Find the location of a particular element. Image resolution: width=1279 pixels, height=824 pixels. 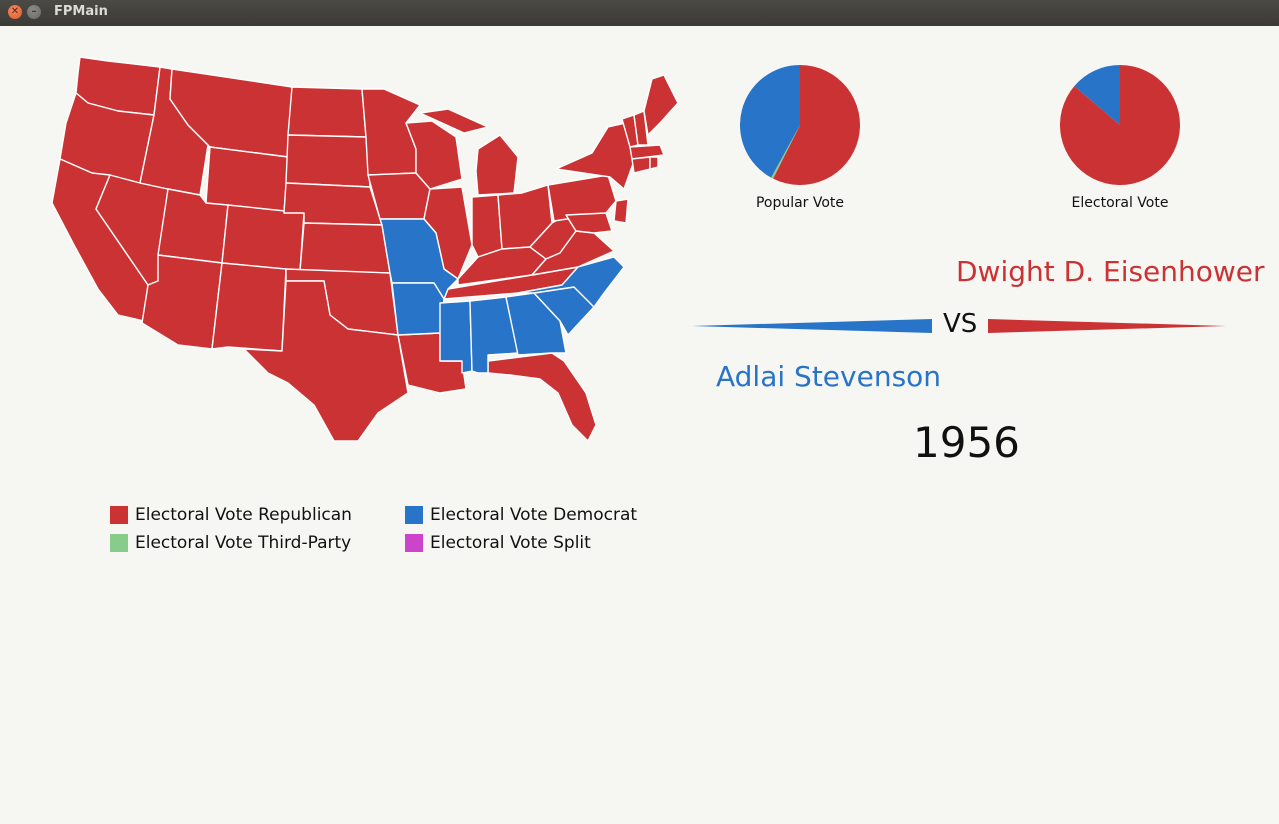

state-connecticut is located at coordinates (641, 165).